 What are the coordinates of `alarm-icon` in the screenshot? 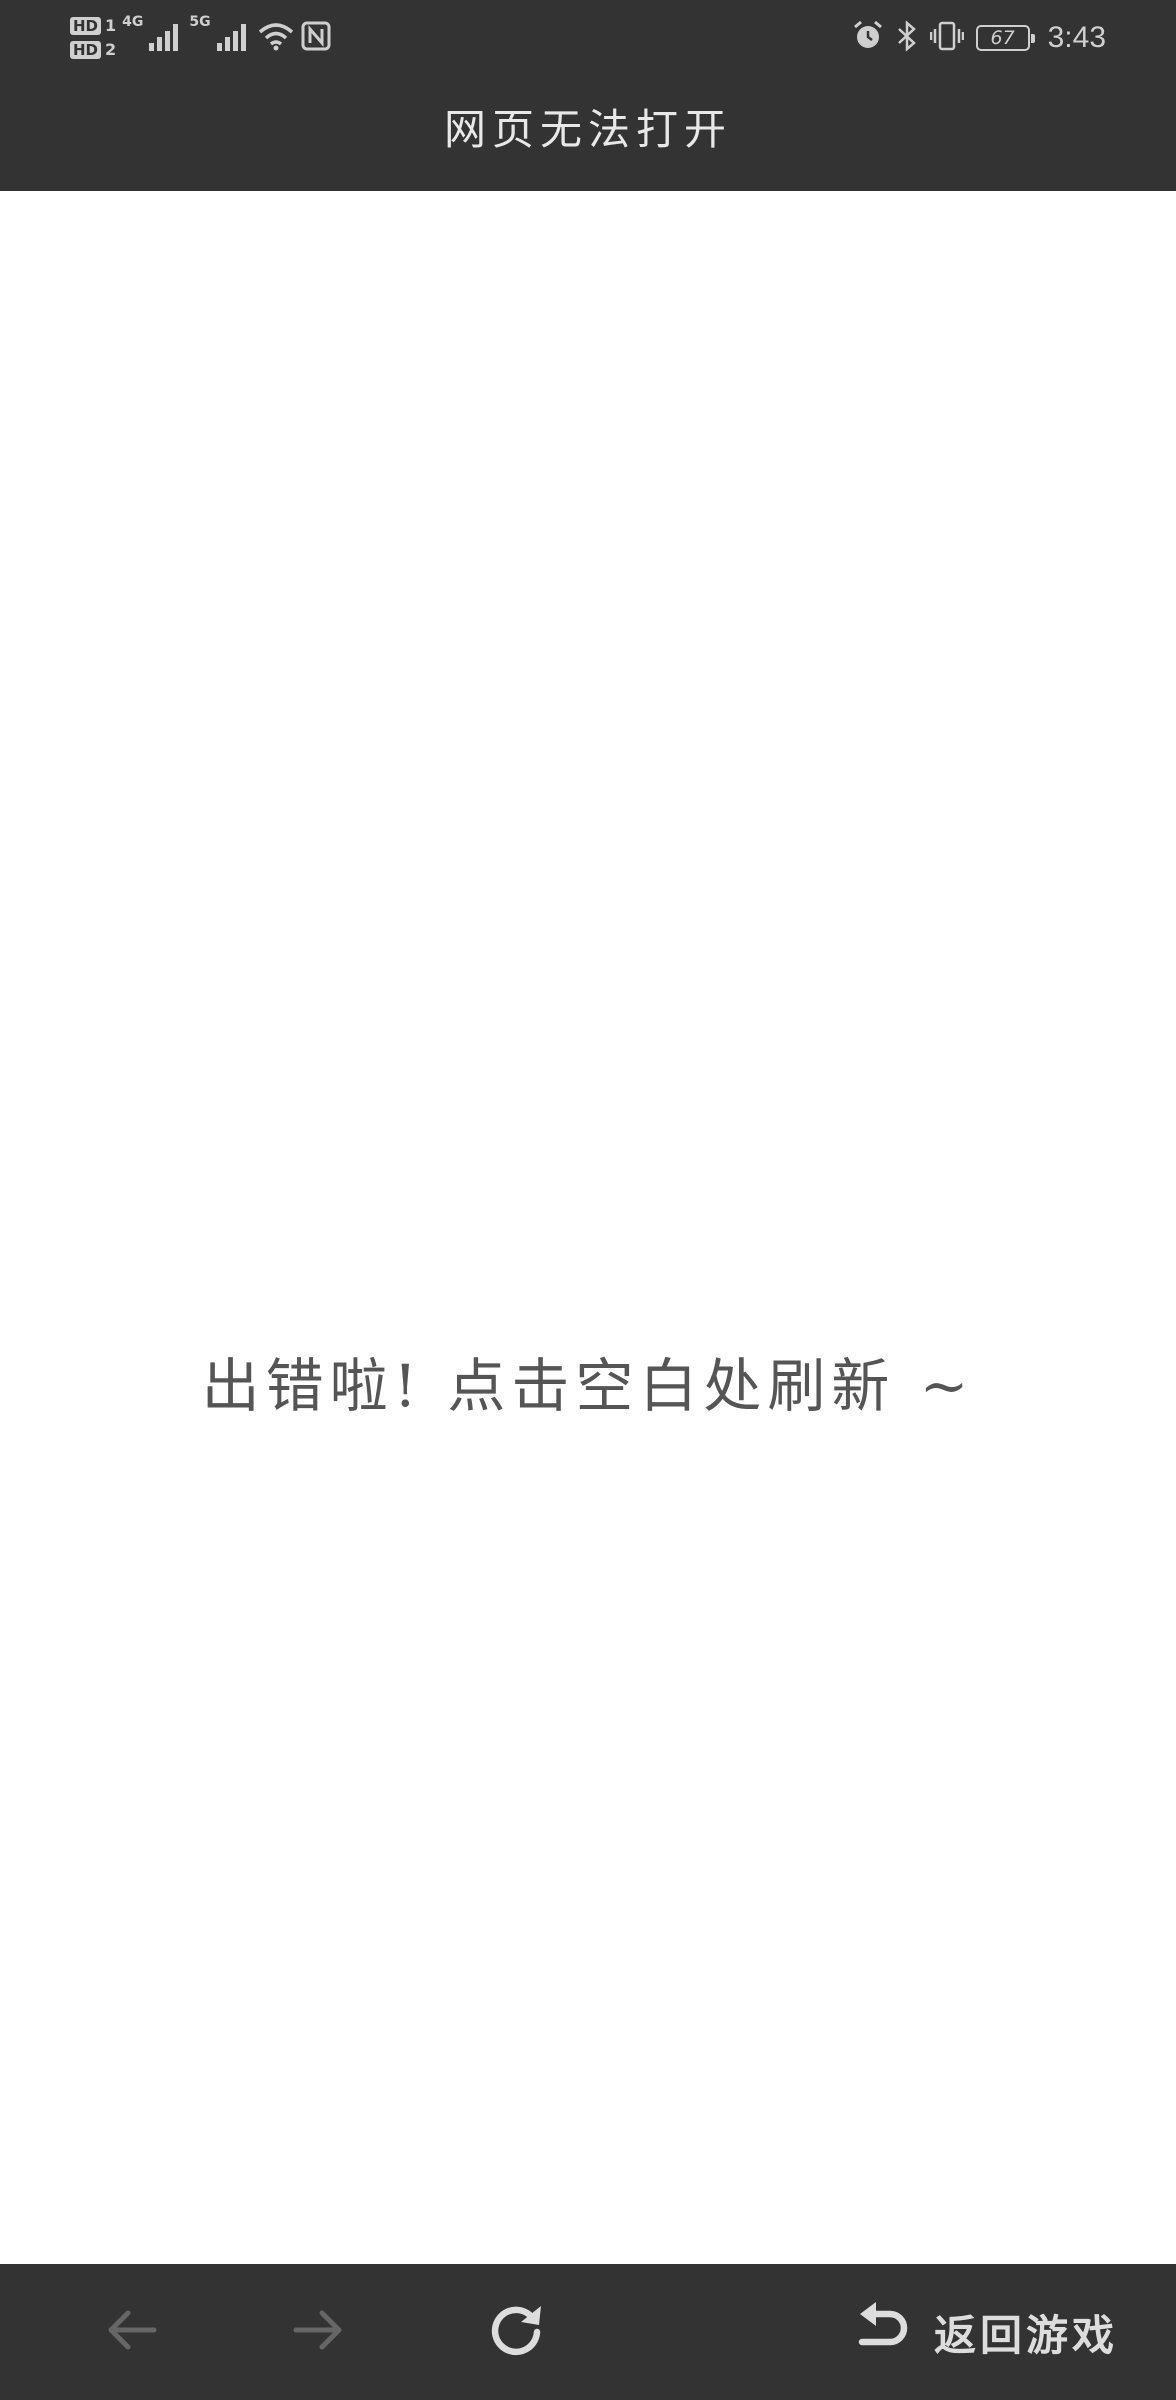 It's located at (868, 38).